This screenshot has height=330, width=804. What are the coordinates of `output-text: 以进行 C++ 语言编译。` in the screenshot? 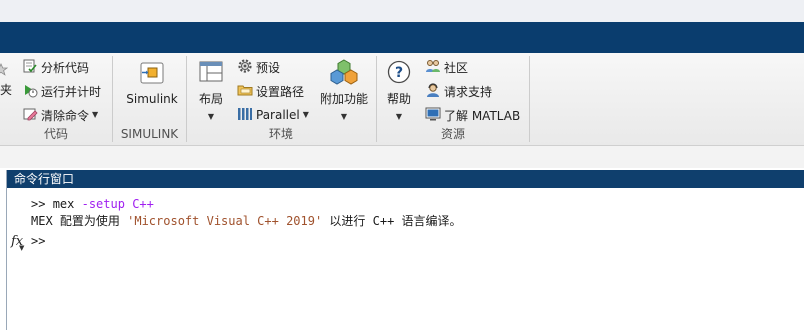 It's located at (392, 221).